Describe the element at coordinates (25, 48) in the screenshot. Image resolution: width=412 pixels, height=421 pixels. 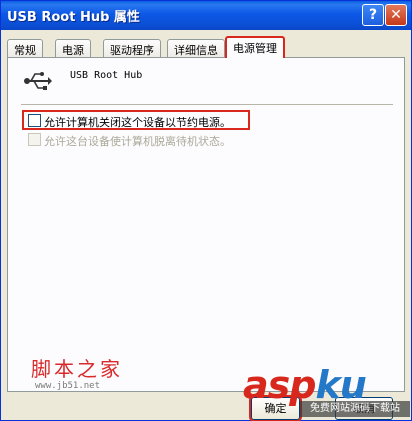
I see `tab-general: 常规` at that location.